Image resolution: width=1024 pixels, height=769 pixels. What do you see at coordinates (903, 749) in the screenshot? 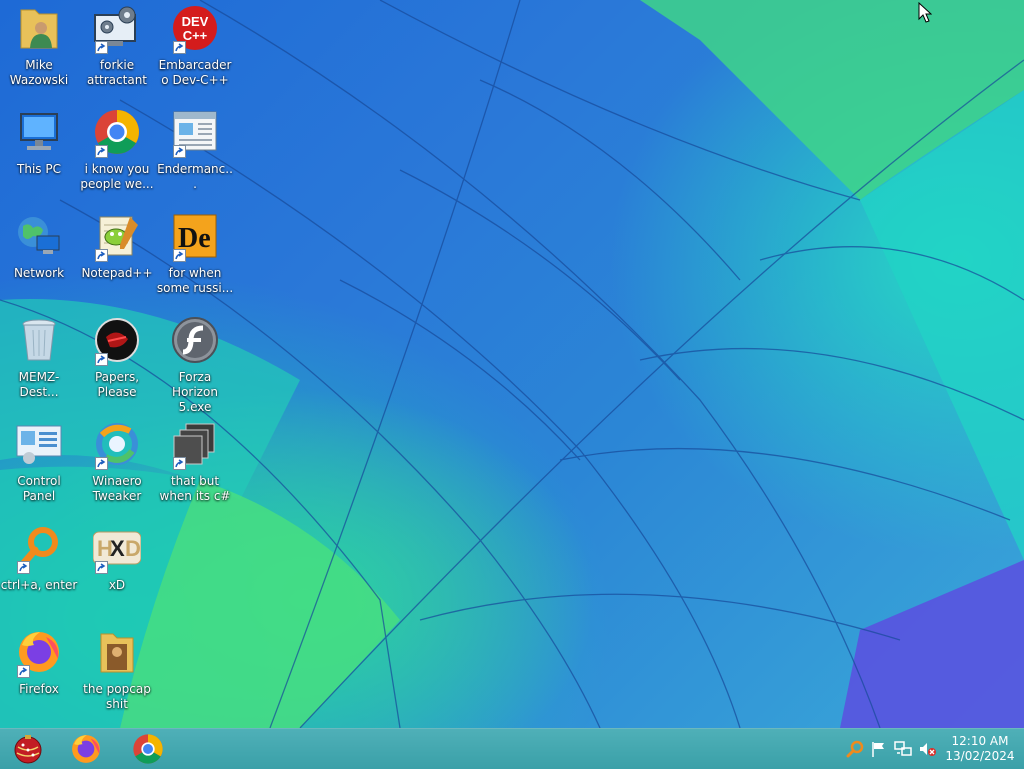
I see `tray-network-icon` at bounding box center [903, 749].